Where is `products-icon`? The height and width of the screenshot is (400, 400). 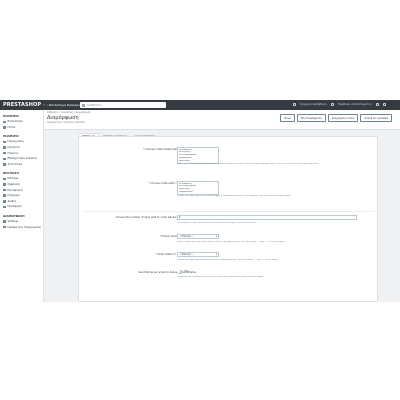 products-icon is located at coordinates (4, 147).